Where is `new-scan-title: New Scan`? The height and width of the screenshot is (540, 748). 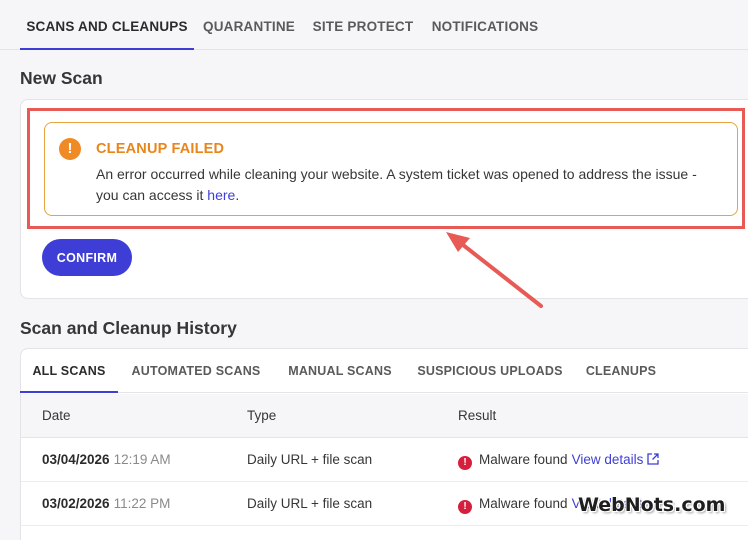 new-scan-title: New Scan is located at coordinates (61, 78).